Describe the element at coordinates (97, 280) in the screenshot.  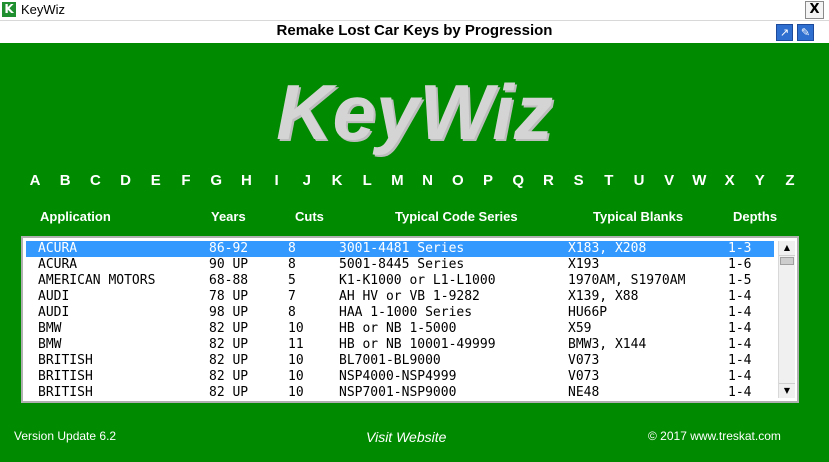
I see `row-application: AMERICAN MOTORS` at that location.